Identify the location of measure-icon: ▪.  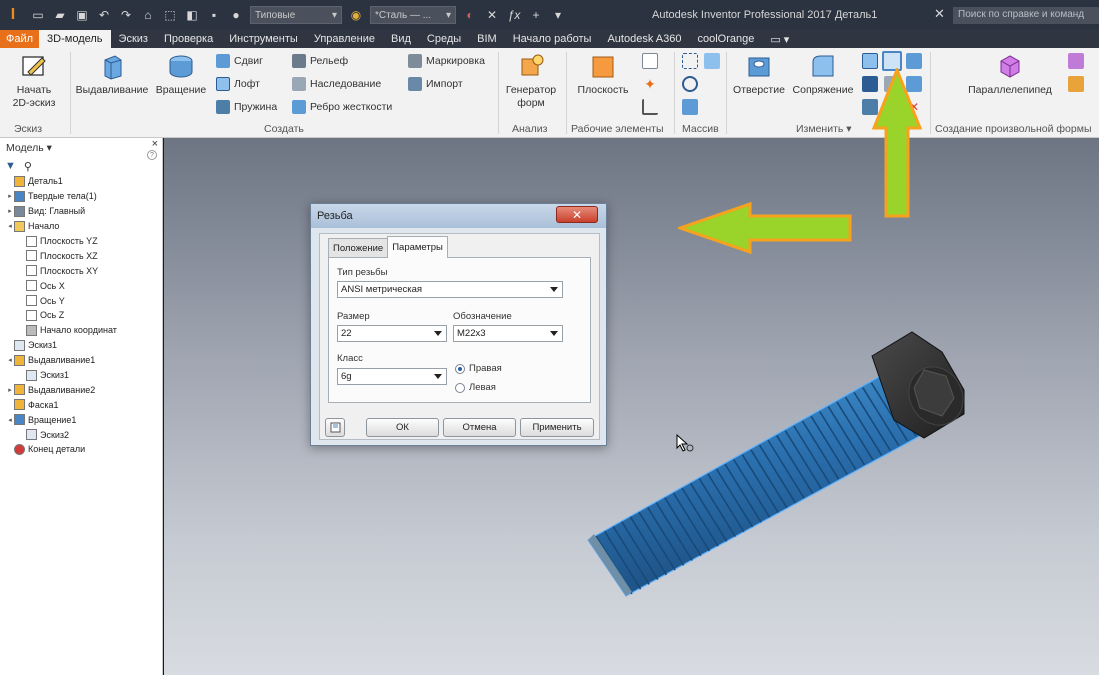
(214, 15).